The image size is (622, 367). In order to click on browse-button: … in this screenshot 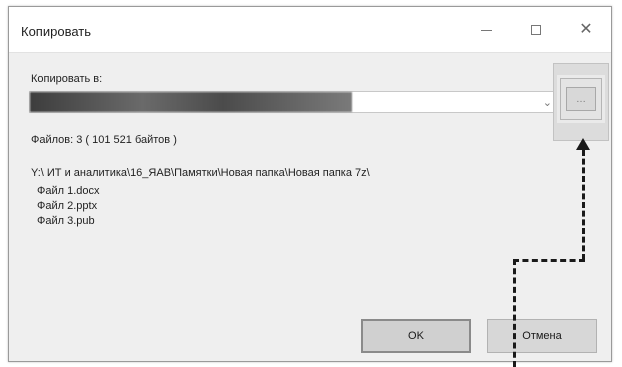, I will do `click(581, 99)`.